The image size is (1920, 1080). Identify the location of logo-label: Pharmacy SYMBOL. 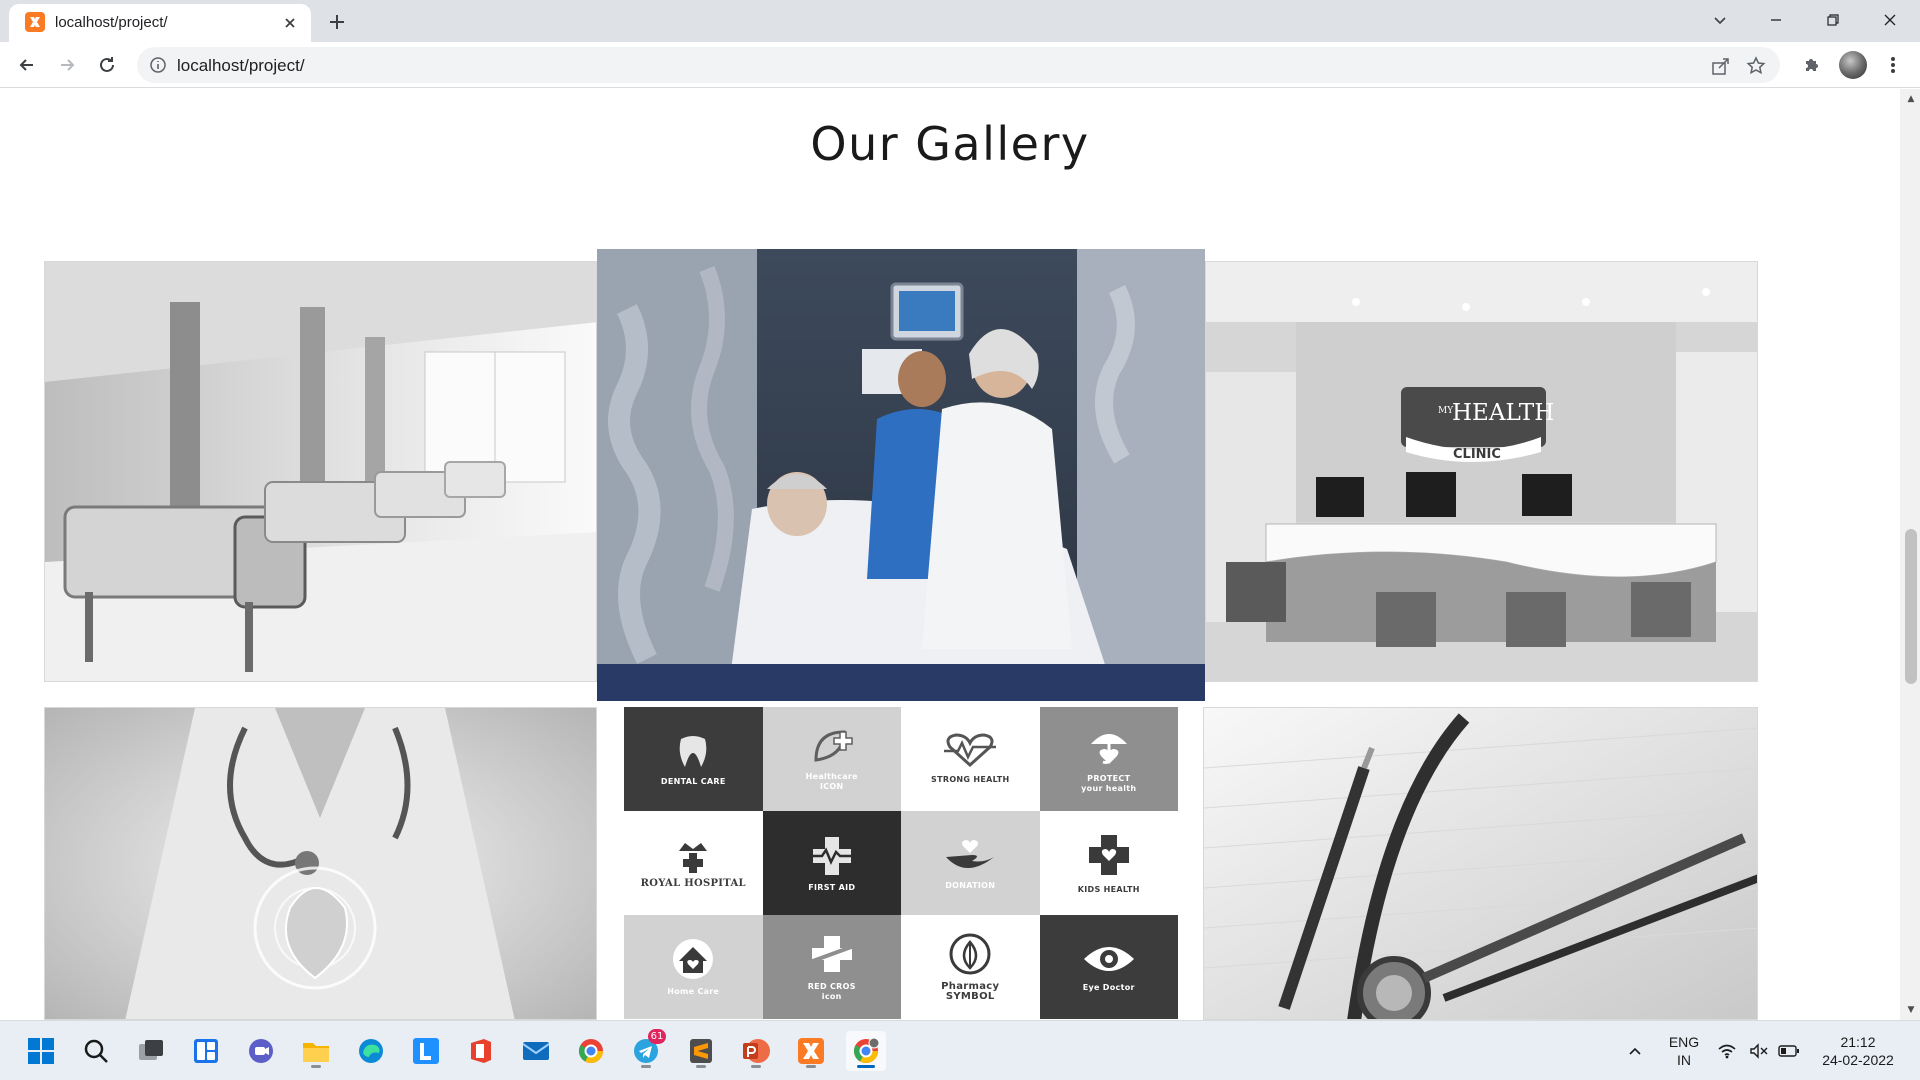
(970, 991).